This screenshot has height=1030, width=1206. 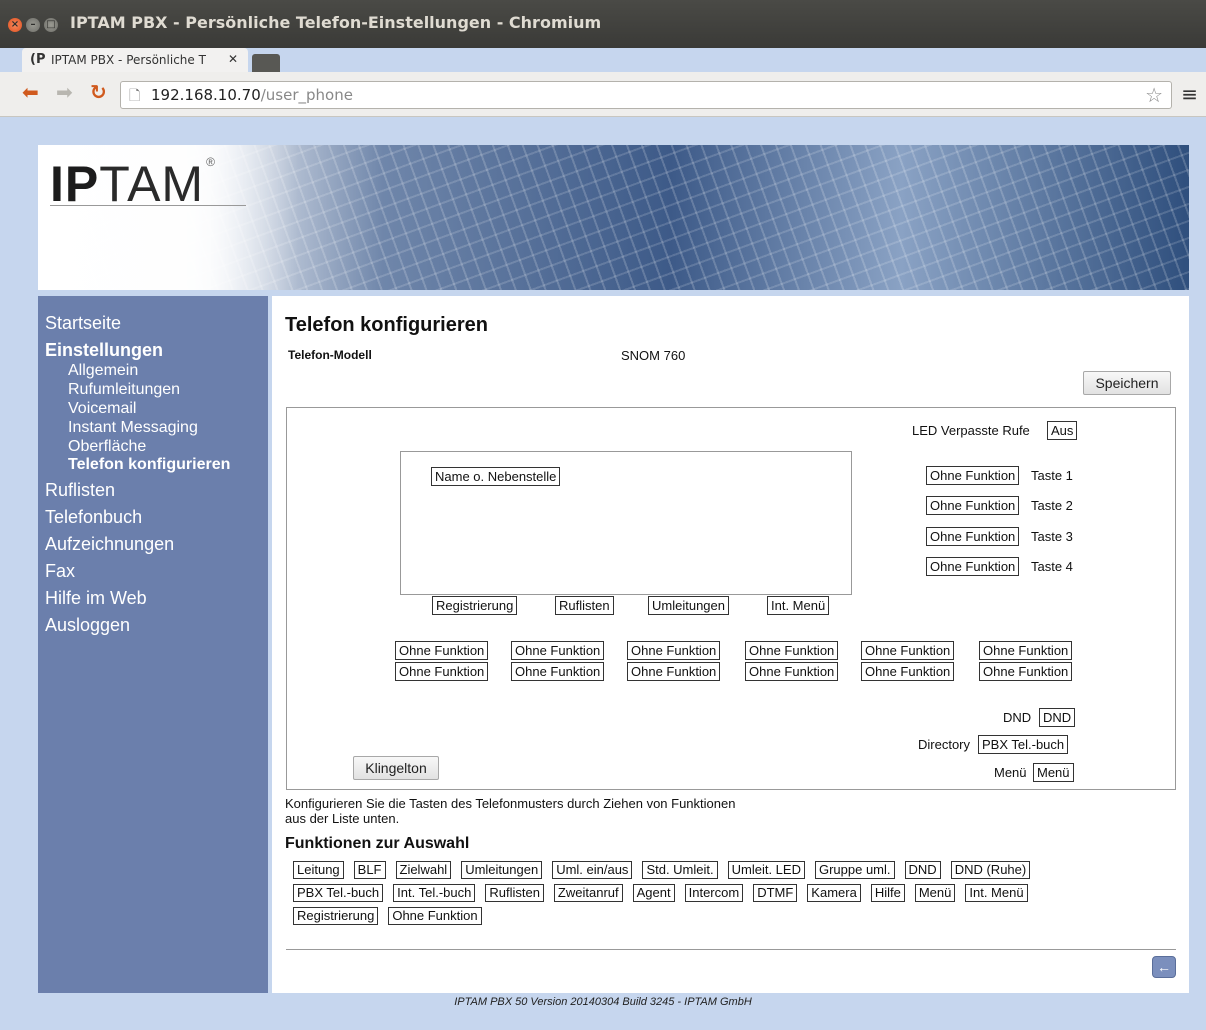 What do you see at coordinates (149, 465) in the screenshot?
I see `sidebar-item-telefon-konfigurieren: Telefon konfigurieren` at bounding box center [149, 465].